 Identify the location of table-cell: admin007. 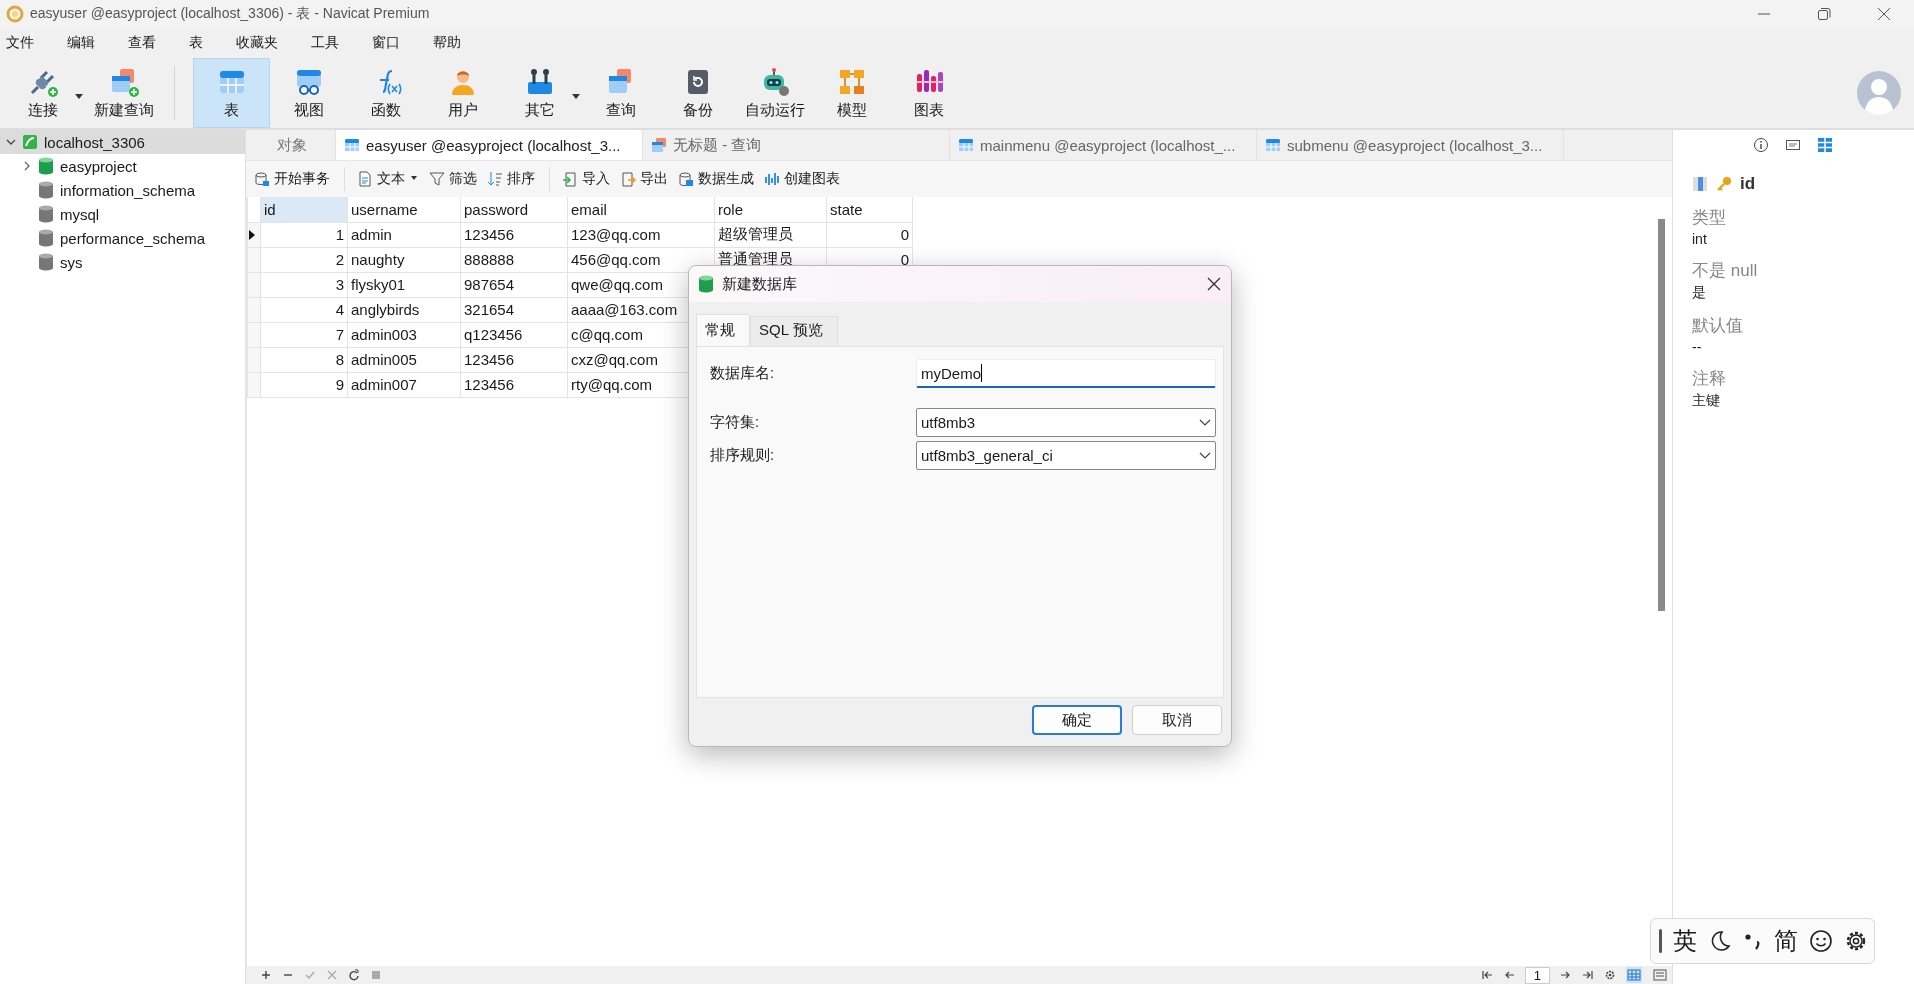
(404, 384).